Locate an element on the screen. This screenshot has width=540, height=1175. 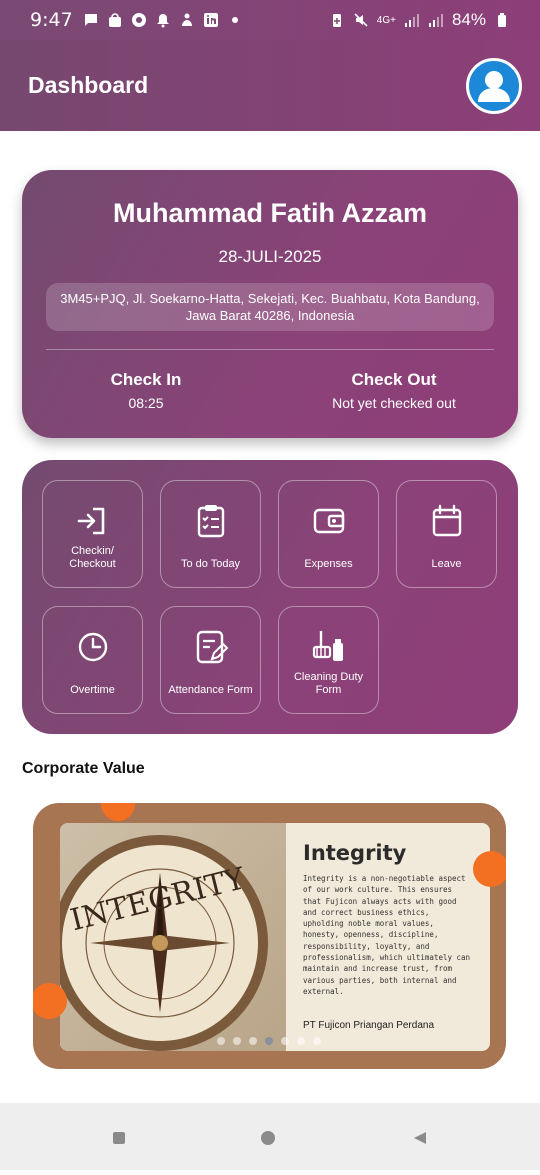
system-nav-bar is located at coordinates (270, 1136).